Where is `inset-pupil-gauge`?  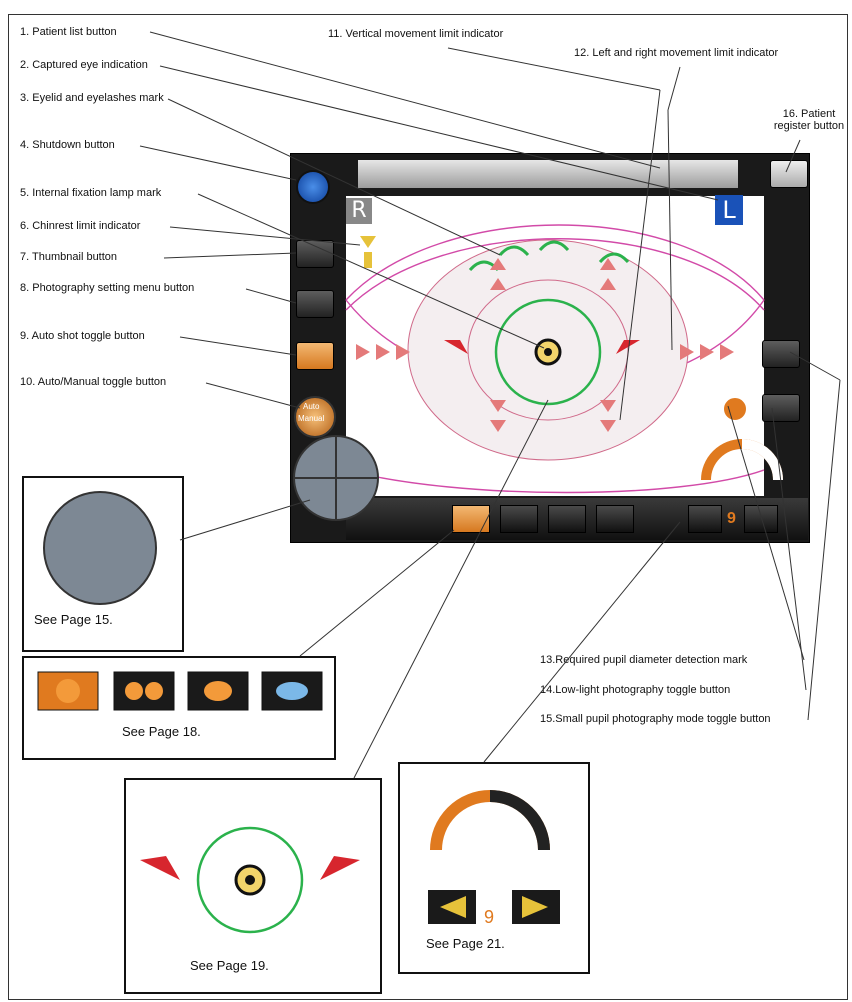
inset-pupil-gauge is located at coordinates (494, 857).